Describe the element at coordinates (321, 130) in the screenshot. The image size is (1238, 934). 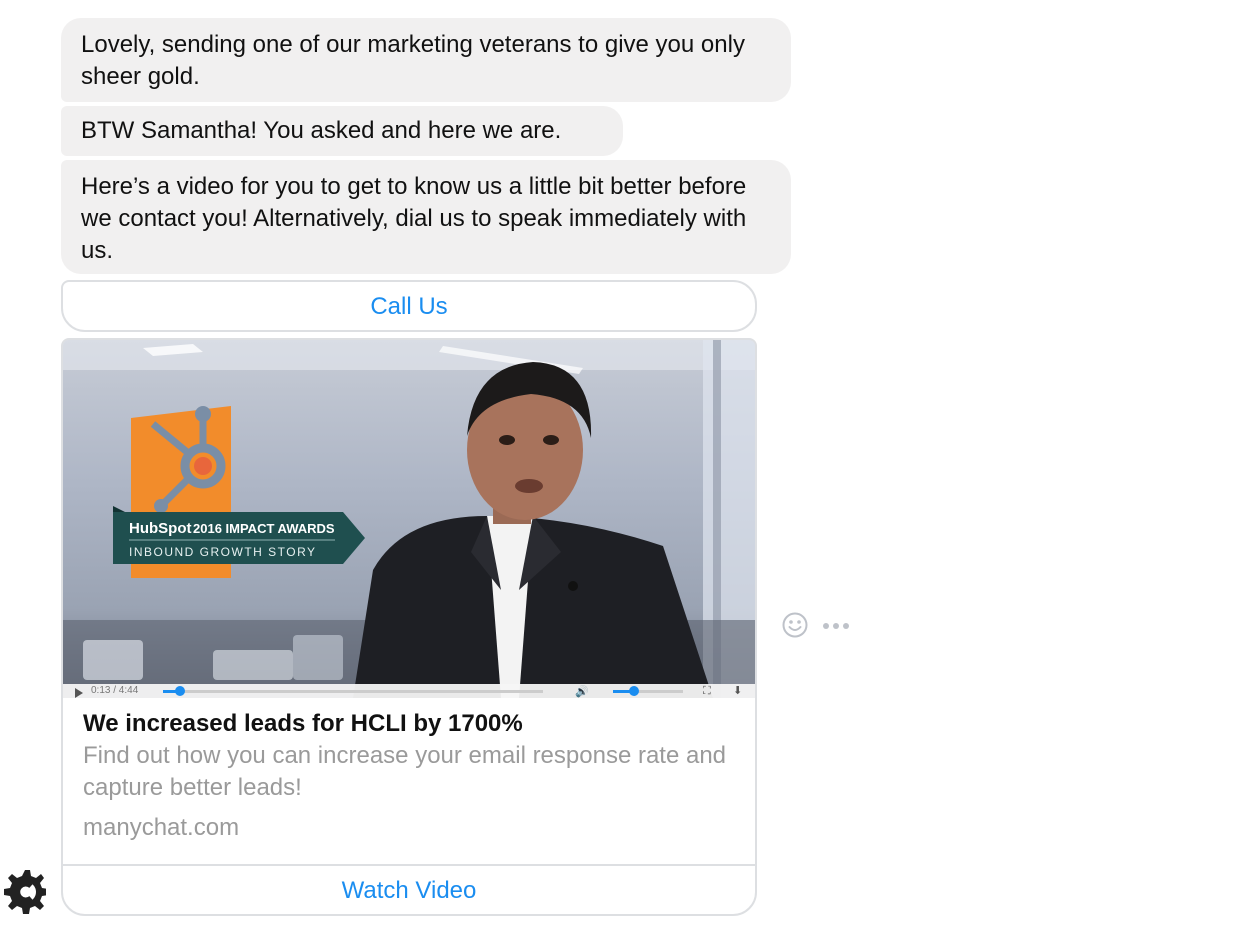
I see `message-text: BTW Samantha! You asked and here we are.` at that location.